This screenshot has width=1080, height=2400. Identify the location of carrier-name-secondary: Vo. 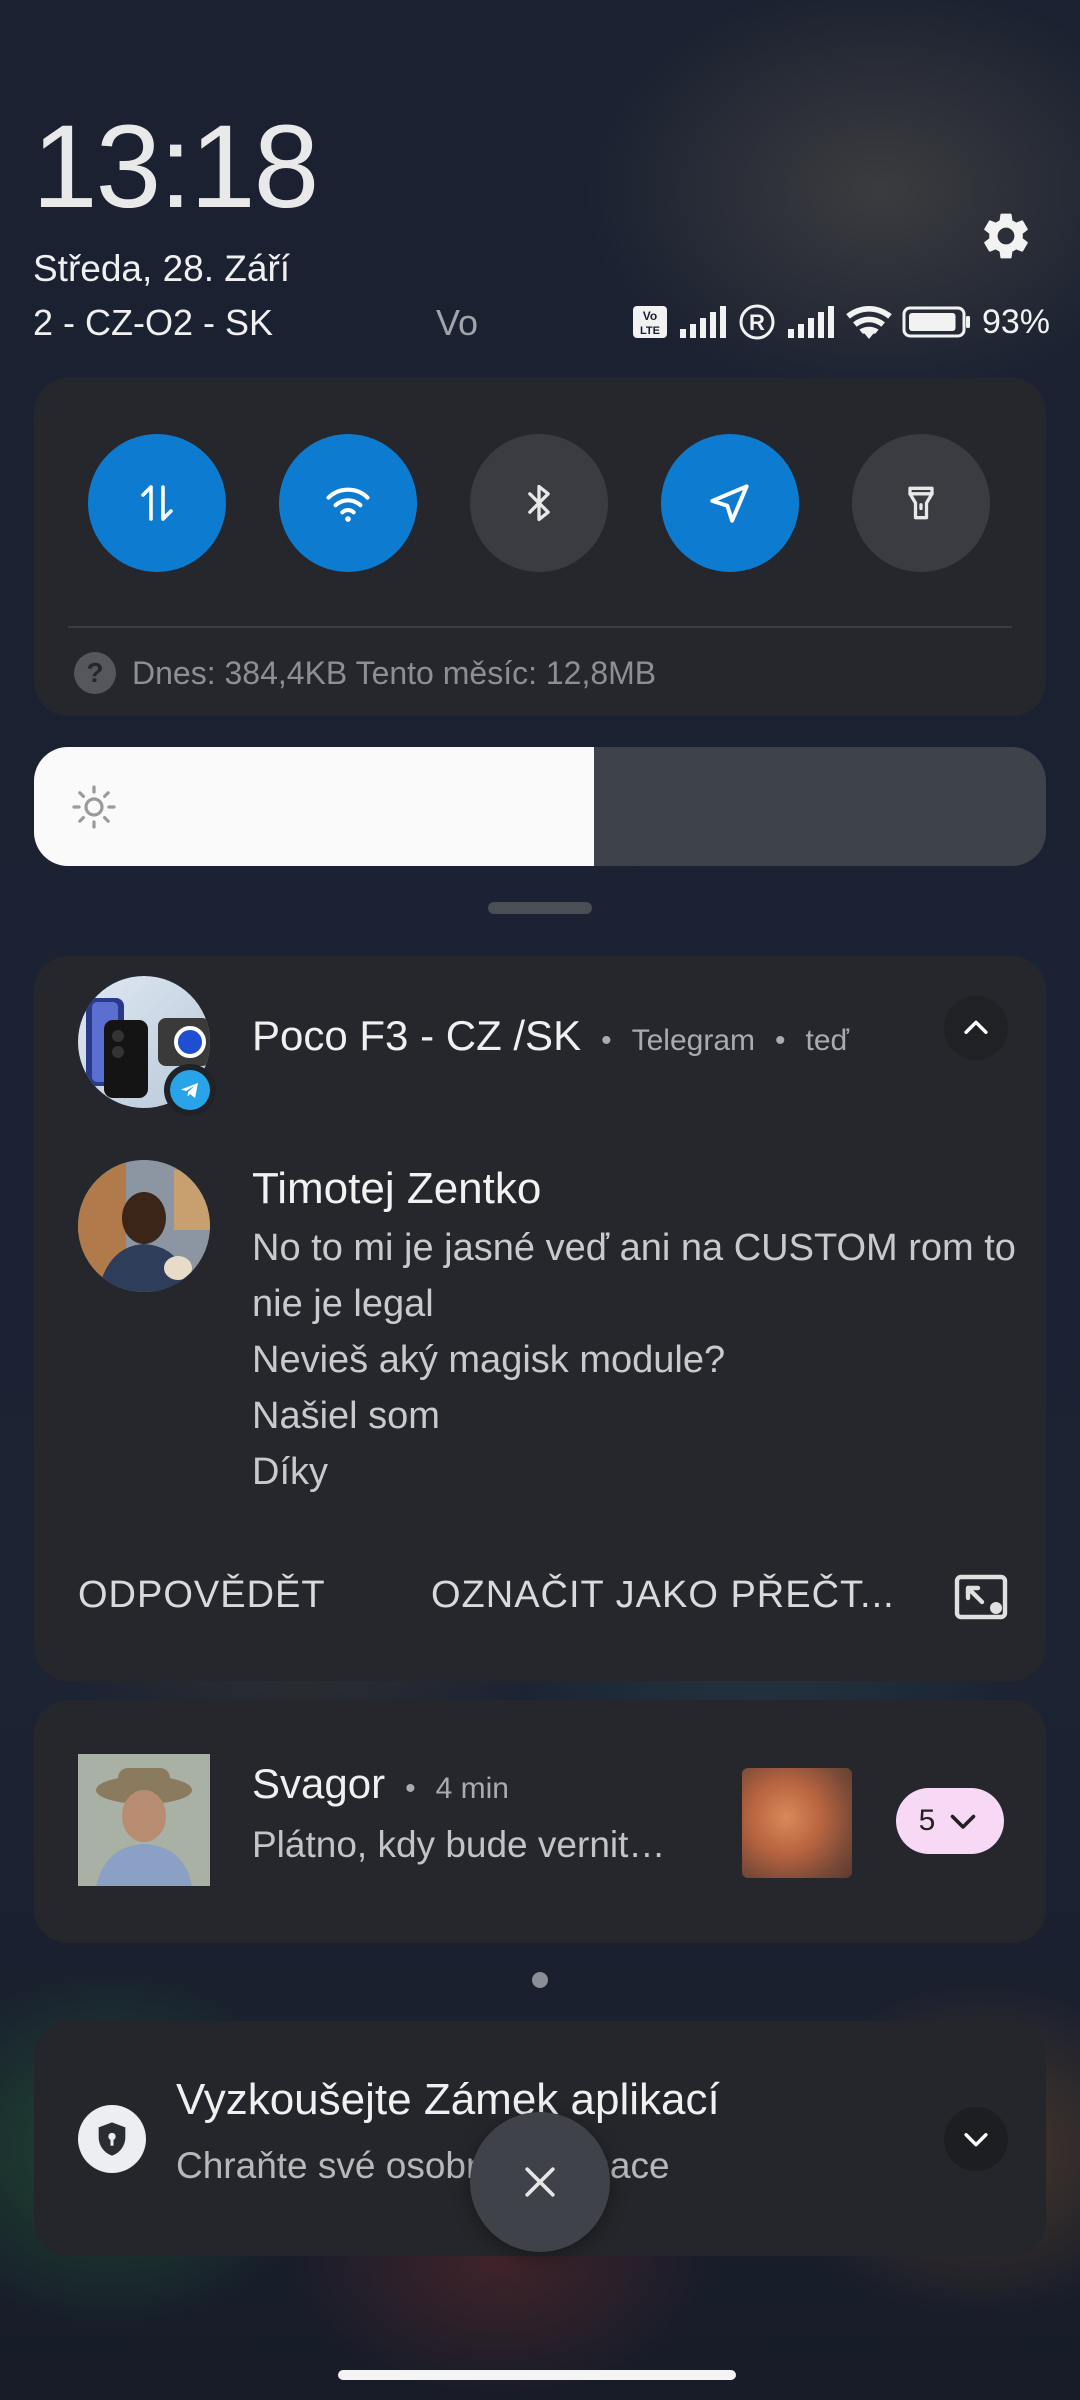
(457, 322).